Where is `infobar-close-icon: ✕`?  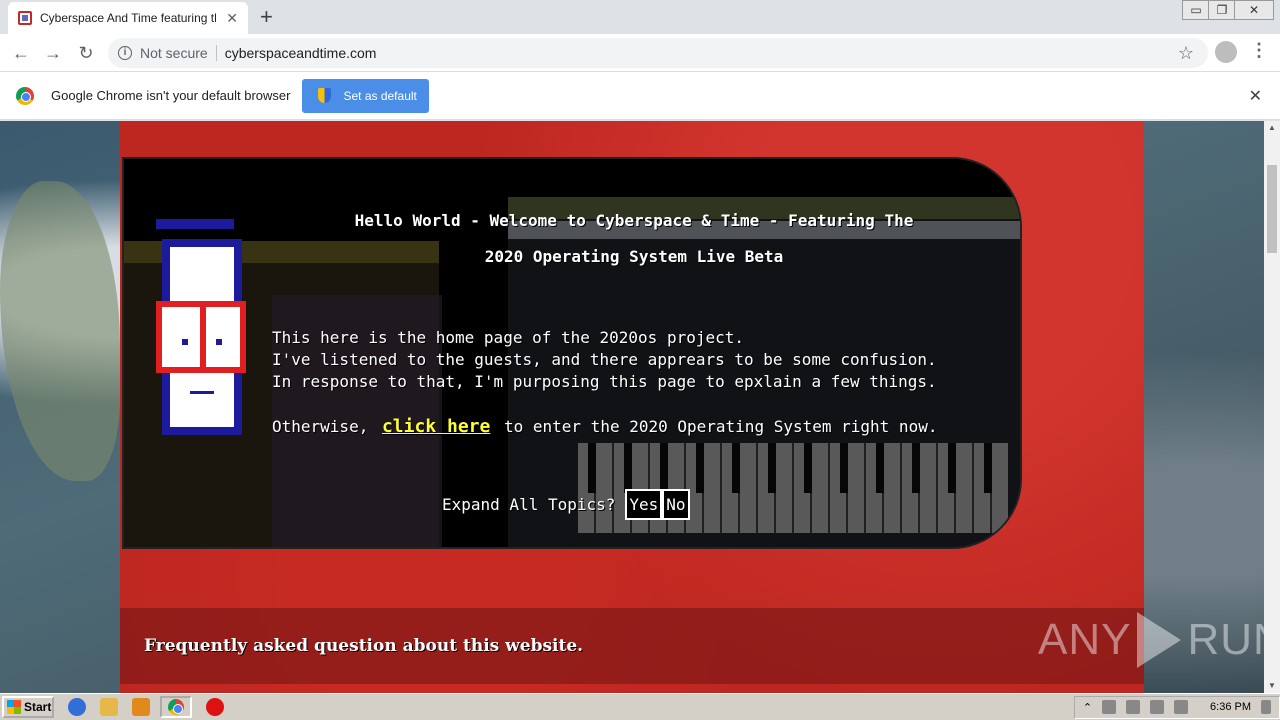 infobar-close-icon: ✕ is located at coordinates (1255, 96).